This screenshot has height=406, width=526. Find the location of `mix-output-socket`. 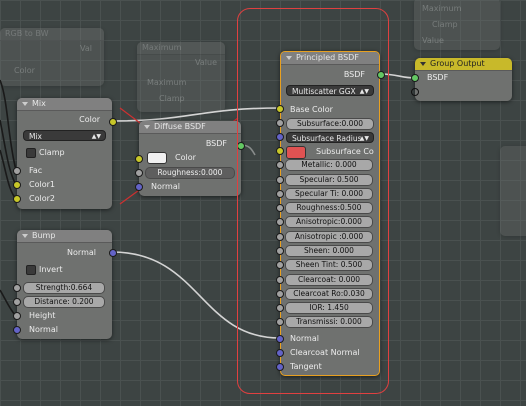

mix-output-socket is located at coordinates (113, 122).